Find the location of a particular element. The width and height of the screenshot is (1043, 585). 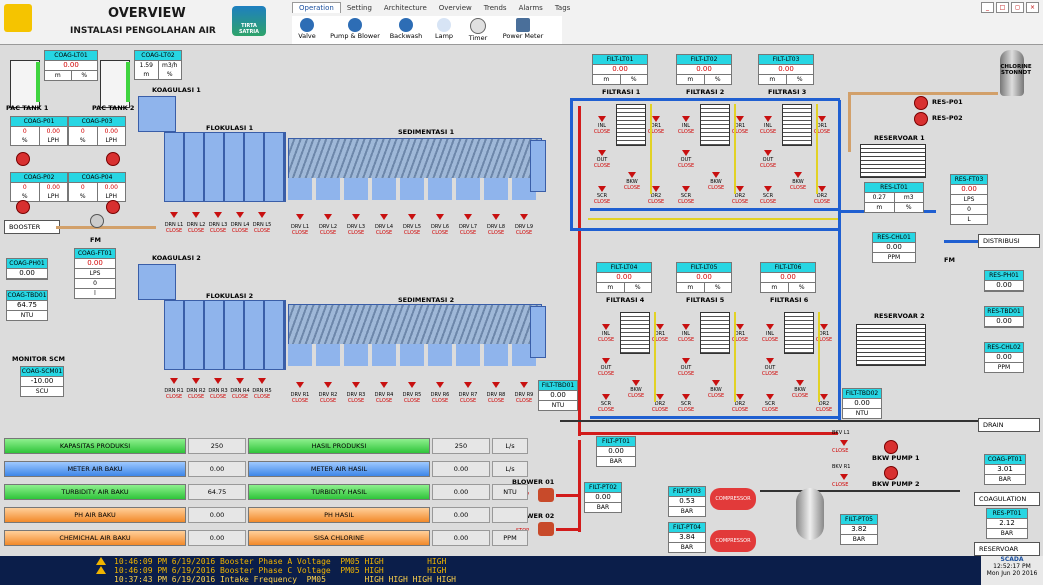

coag-ft01-tag: COAG-FT01 0.00 LPS 0 l is located at coordinates (95, 273).